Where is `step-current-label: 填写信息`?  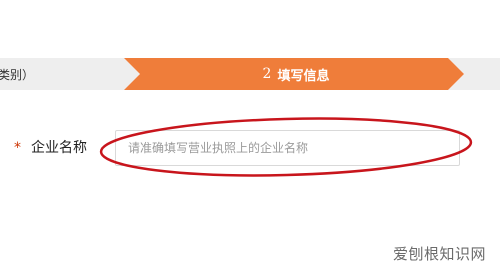 step-current-label: 填写信息 is located at coordinates (303, 76).